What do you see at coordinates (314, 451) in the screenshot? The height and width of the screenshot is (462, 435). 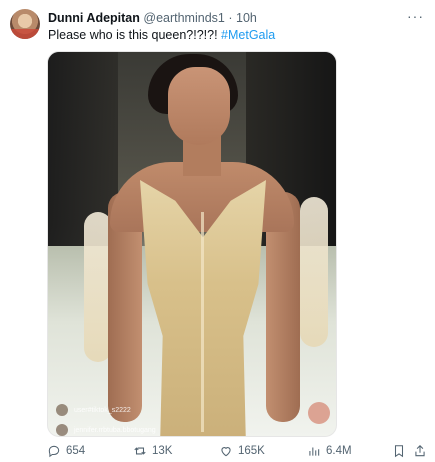 I see `views-chart-icon` at bounding box center [314, 451].